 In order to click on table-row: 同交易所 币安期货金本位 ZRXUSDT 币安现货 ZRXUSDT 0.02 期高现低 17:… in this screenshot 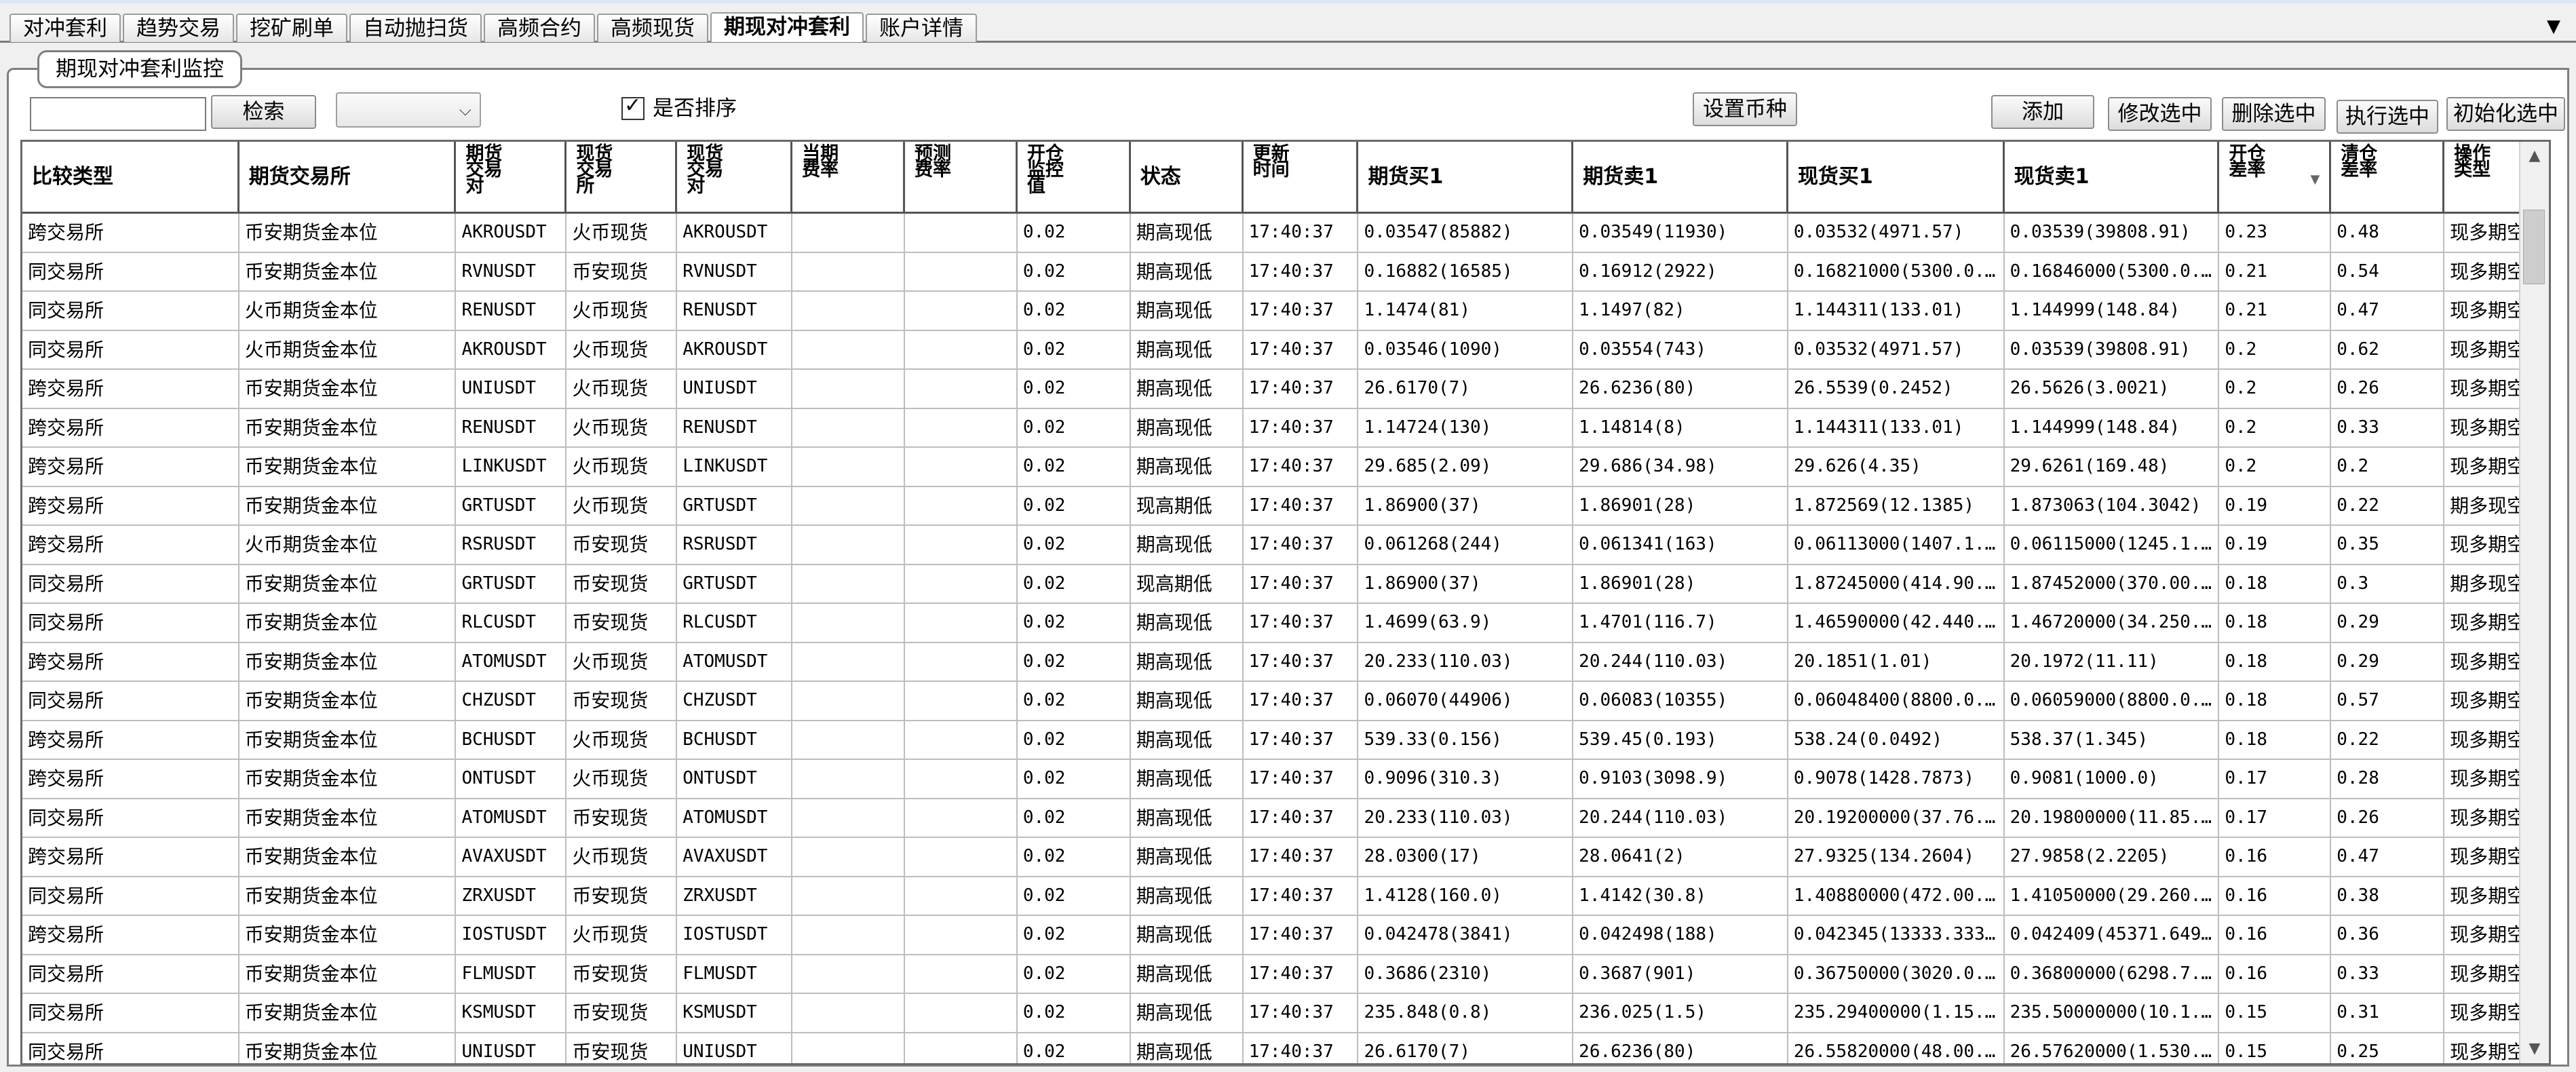, I will do `click(1285, 896)`.